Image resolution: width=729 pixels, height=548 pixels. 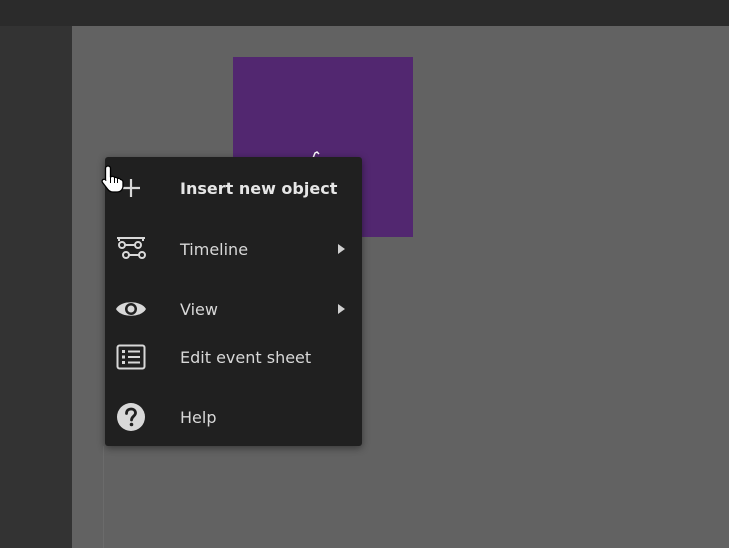 What do you see at coordinates (233, 309) in the screenshot?
I see `menu-item-view: View` at bounding box center [233, 309].